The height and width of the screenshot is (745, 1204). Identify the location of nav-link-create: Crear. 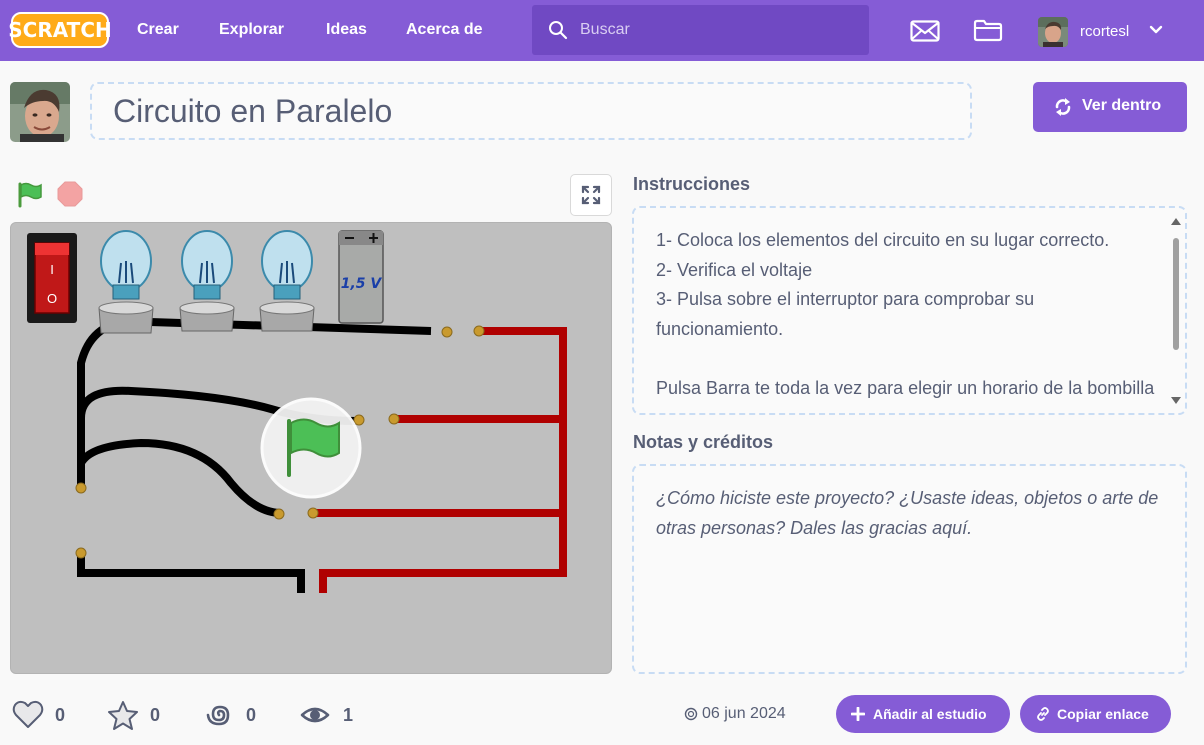
(158, 30).